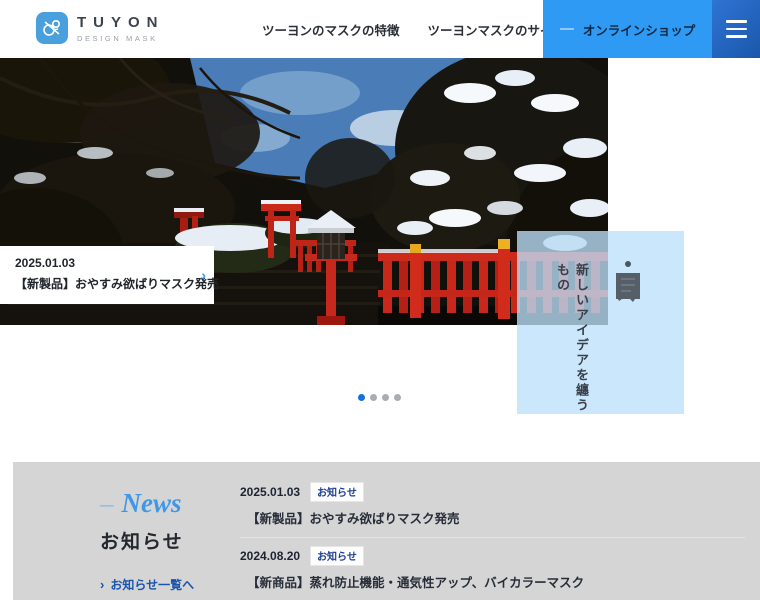 The image size is (760, 600). What do you see at coordinates (572, 338) in the screenshot?
I see `vertical-tagline-text: 新しいアイデアを纏うもの` at bounding box center [572, 338].